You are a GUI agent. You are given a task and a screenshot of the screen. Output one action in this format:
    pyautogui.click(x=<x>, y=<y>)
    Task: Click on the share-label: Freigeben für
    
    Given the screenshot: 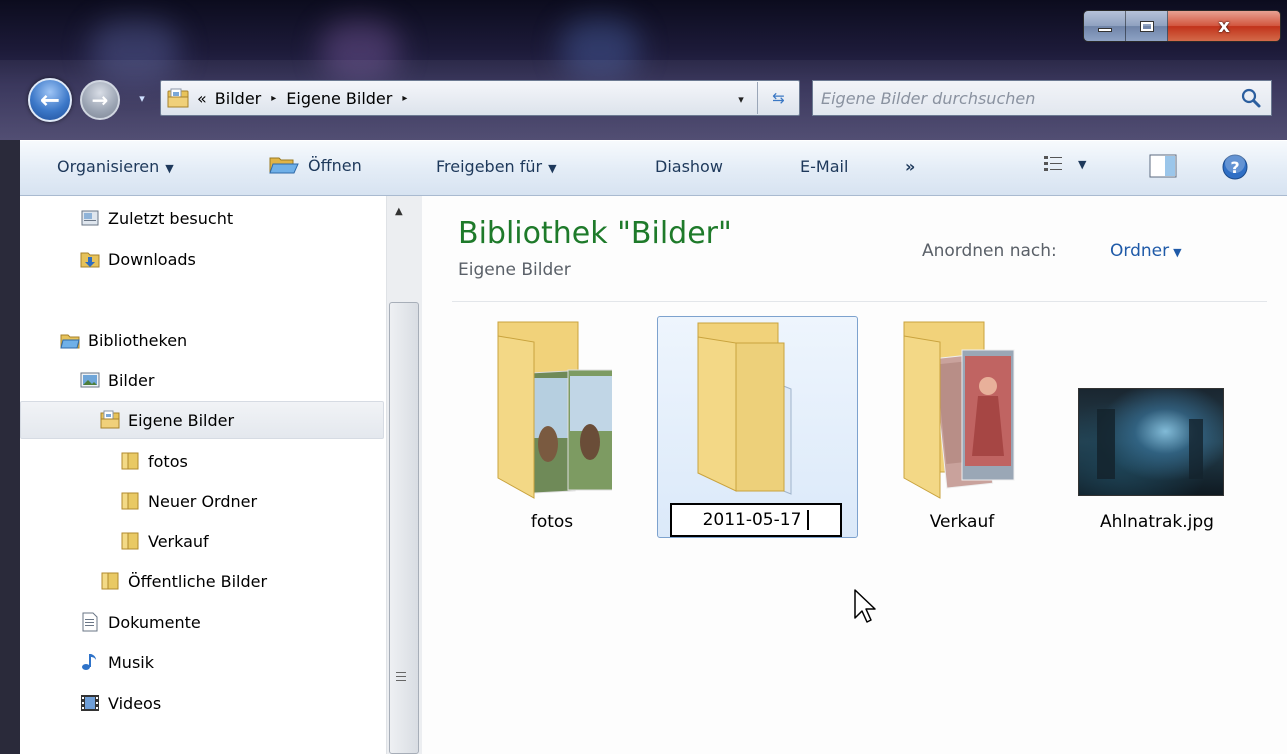 What is the action you would take?
    pyautogui.click(x=489, y=166)
    